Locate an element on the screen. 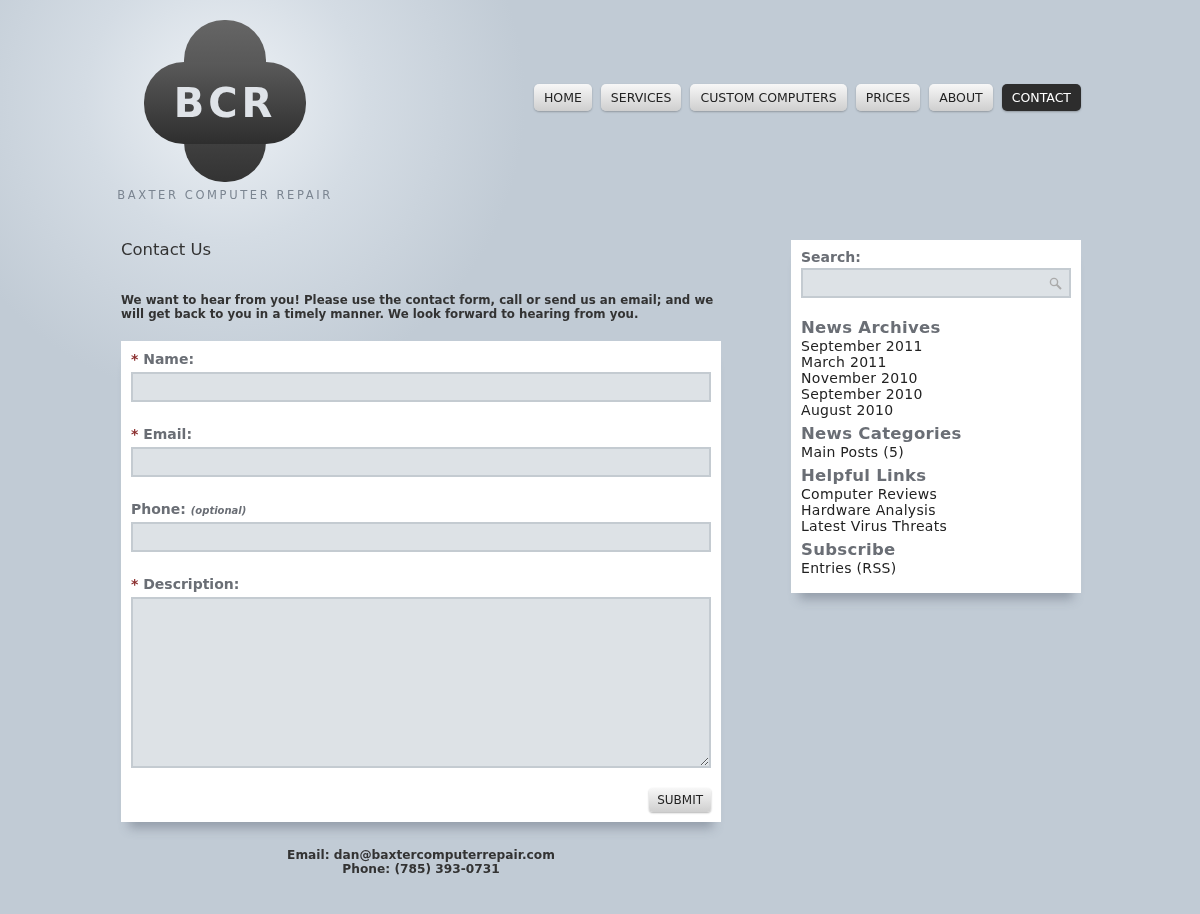 The height and width of the screenshot is (914, 1200). description-field is located at coordinates (421, 682).